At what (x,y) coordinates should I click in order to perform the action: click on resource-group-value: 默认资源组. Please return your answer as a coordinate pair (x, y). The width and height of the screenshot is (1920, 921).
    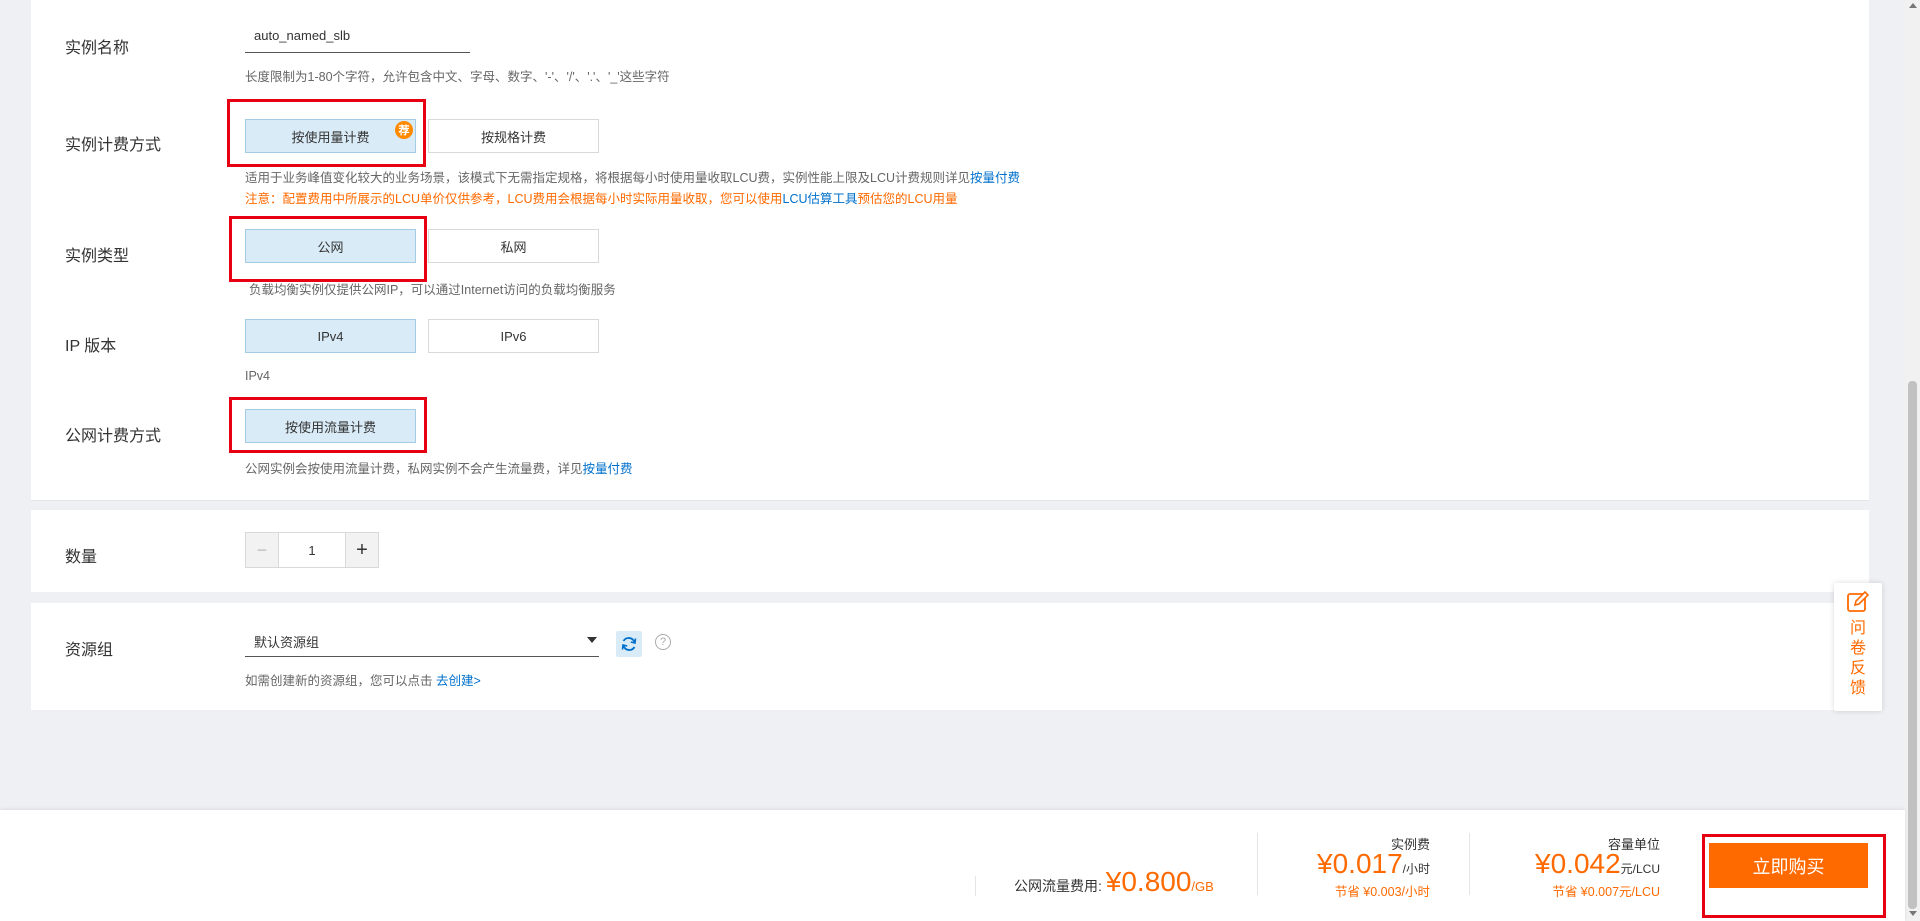
    Looking at the image, I should click on (287, 642).